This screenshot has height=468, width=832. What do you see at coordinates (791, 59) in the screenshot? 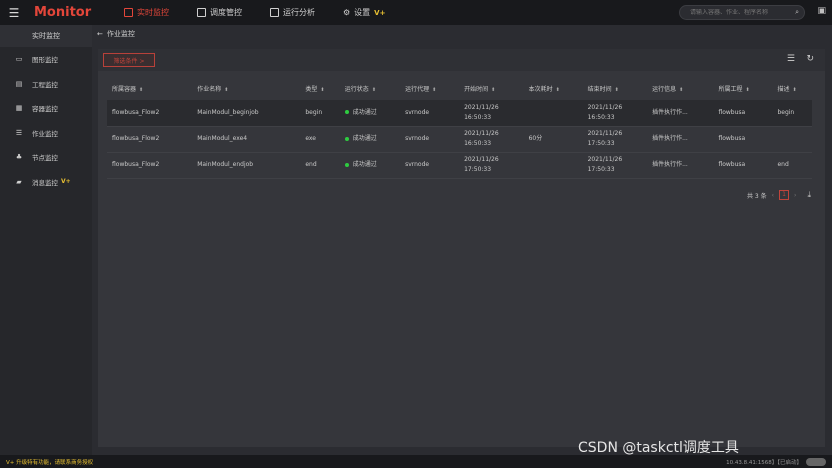
I see `column-settings-icon: ☰` at bounding box center [791, 59].